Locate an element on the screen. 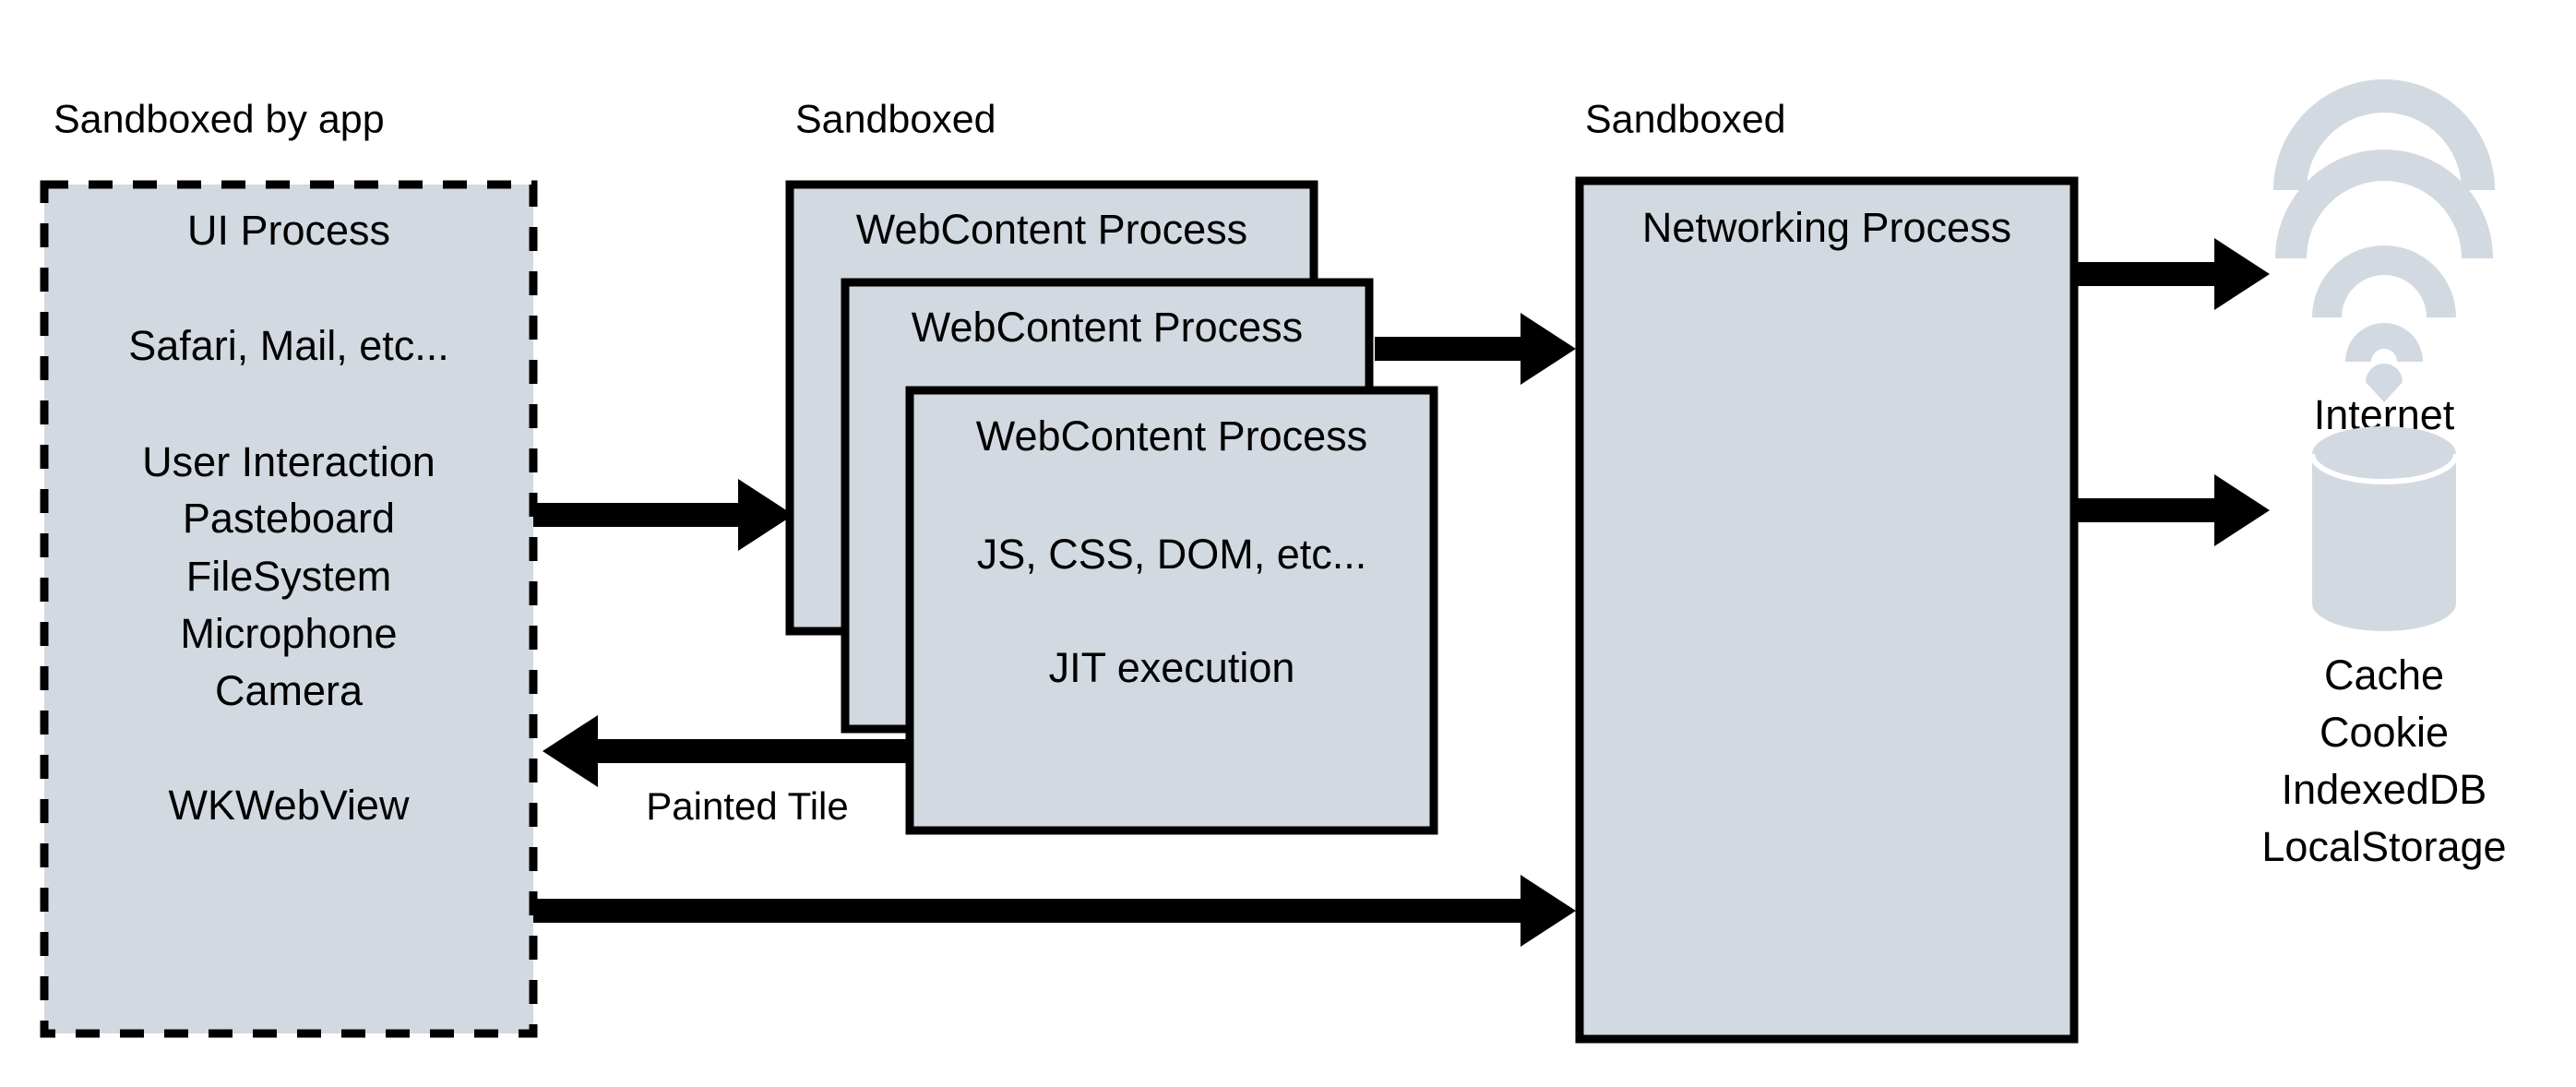 The height and width of the screenshot is (1087, 2576). ui-process-capability-2: FileSystem is located at coordinates (289, 576).